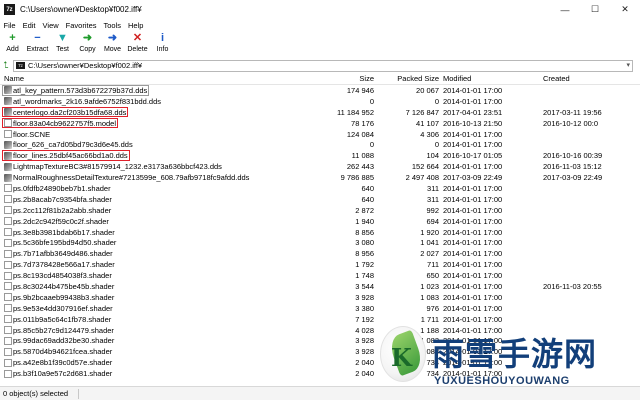 This screenshot has height=400, width=640. I want to click on toolbar-copy-button: ➜ Copy, so click(87, 42).